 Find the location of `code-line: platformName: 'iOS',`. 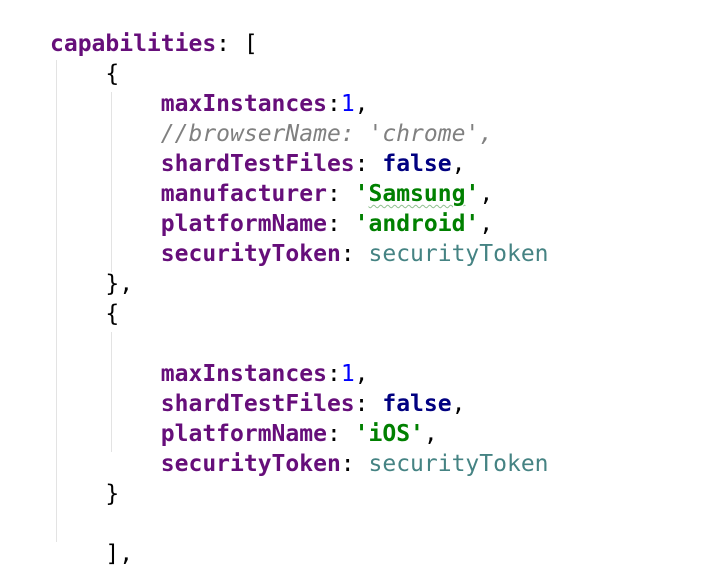

code-line: platformName: 'iOS', is located at coordinates (244, 434).